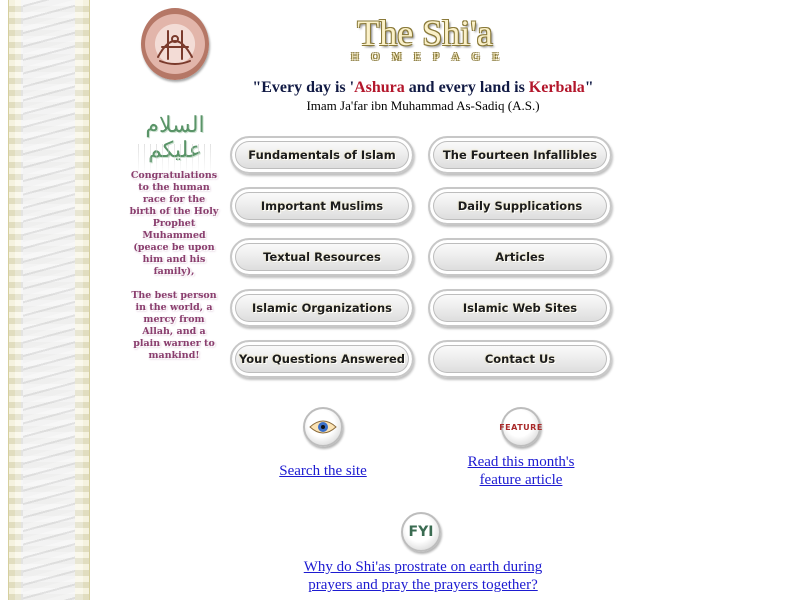 The image size is (800, 600). I want to click on feature-badge-icon: FEATURE, so click(521, 427).